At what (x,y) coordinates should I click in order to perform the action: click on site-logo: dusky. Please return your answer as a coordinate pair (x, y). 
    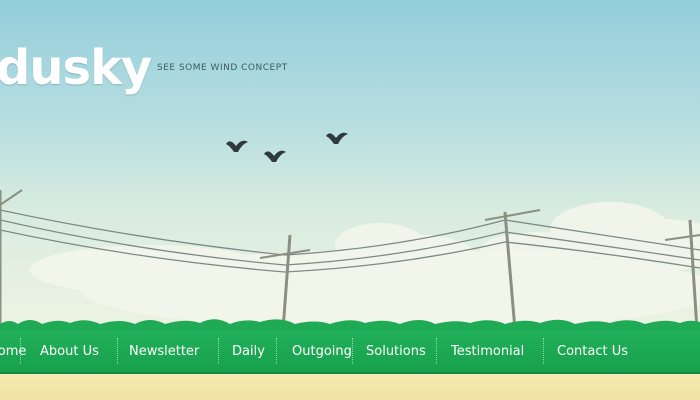
    Looking at the image, I should click on (76, 68).